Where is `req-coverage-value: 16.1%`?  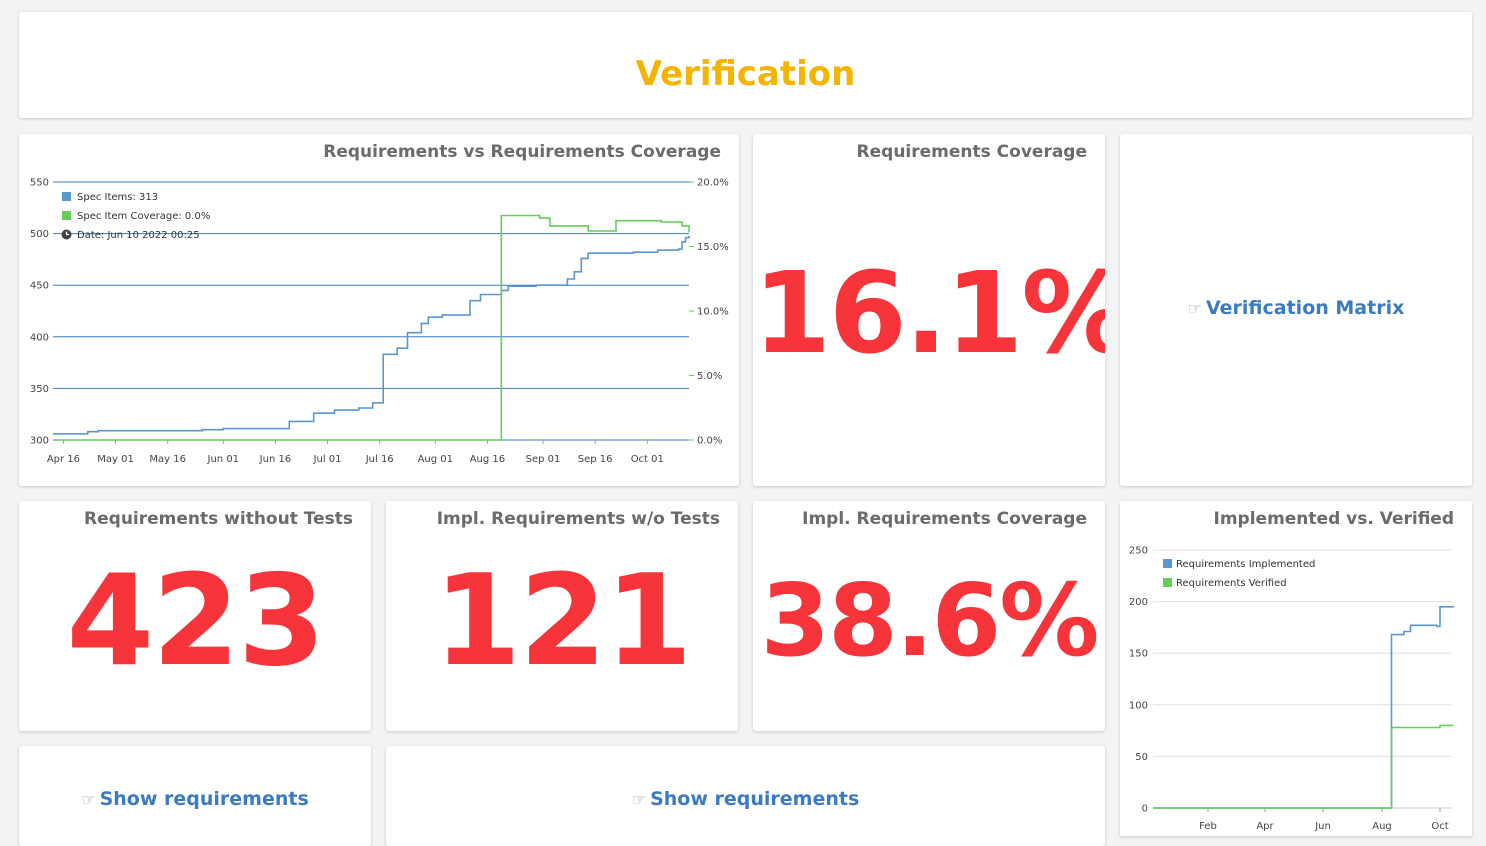
req-coverage-value: 16.1% is located at coordinates (929, 314).